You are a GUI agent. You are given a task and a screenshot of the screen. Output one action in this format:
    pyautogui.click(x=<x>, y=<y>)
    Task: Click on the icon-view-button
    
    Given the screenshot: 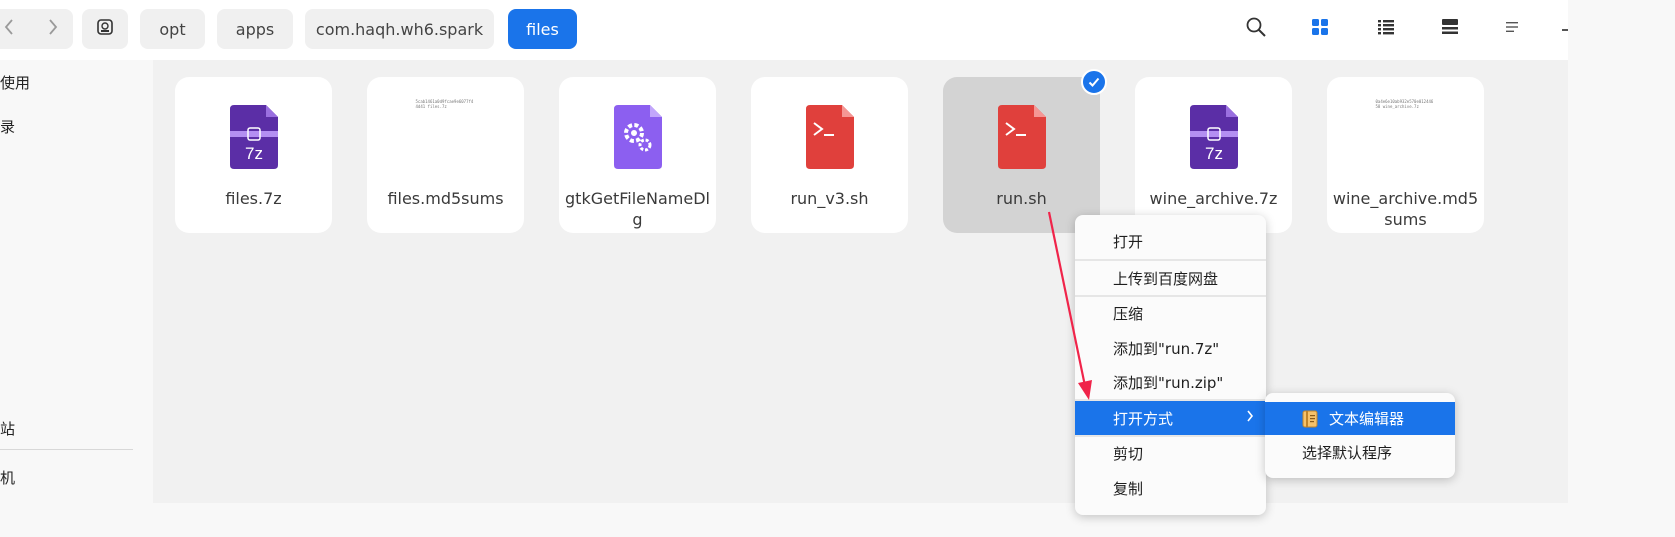 What is the action you would take?
    pyautogui.click(x=1320, y=29)
    